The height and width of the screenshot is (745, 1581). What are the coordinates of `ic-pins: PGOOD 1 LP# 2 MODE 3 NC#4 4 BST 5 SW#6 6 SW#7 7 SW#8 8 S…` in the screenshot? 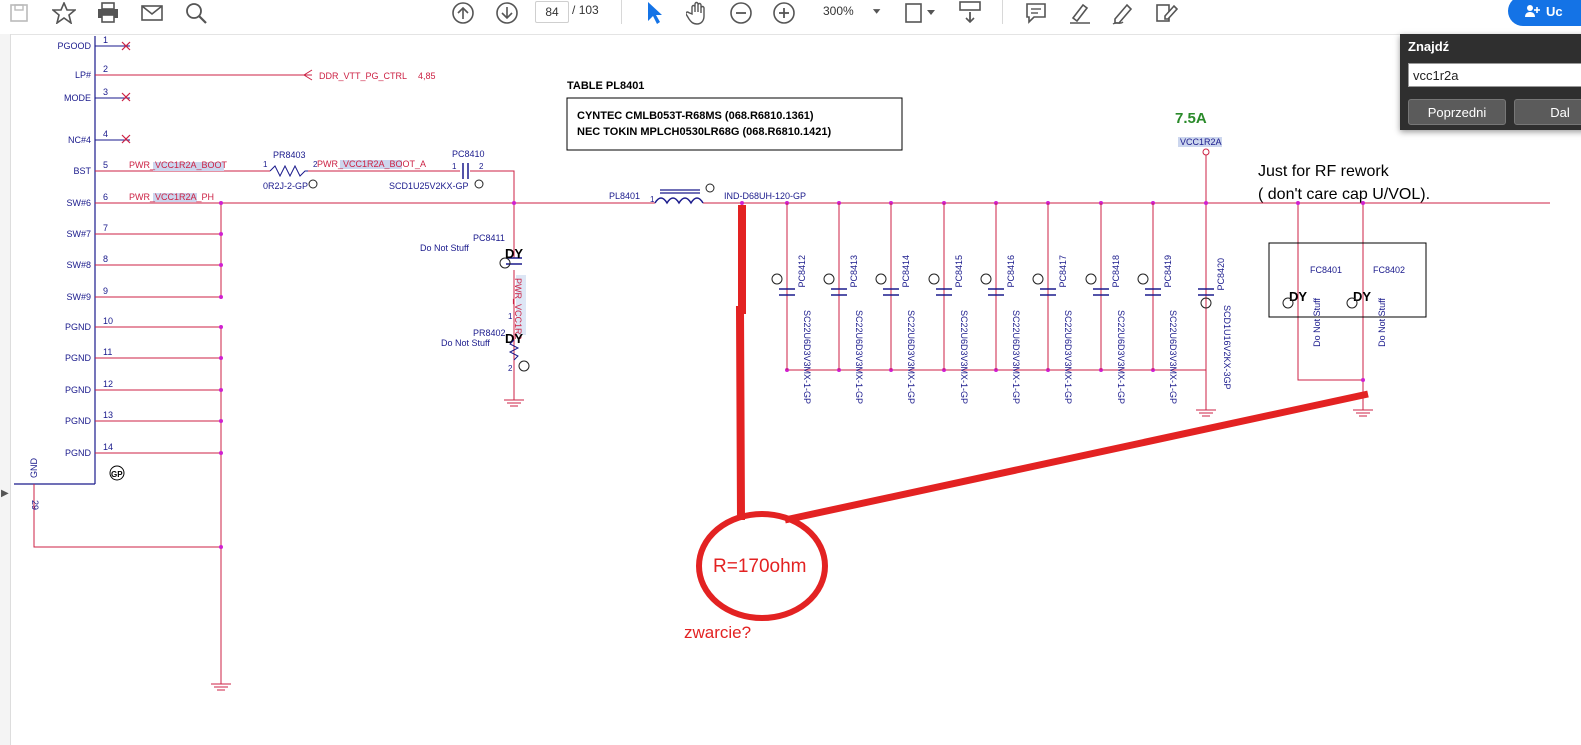 It's located at (93, 246).